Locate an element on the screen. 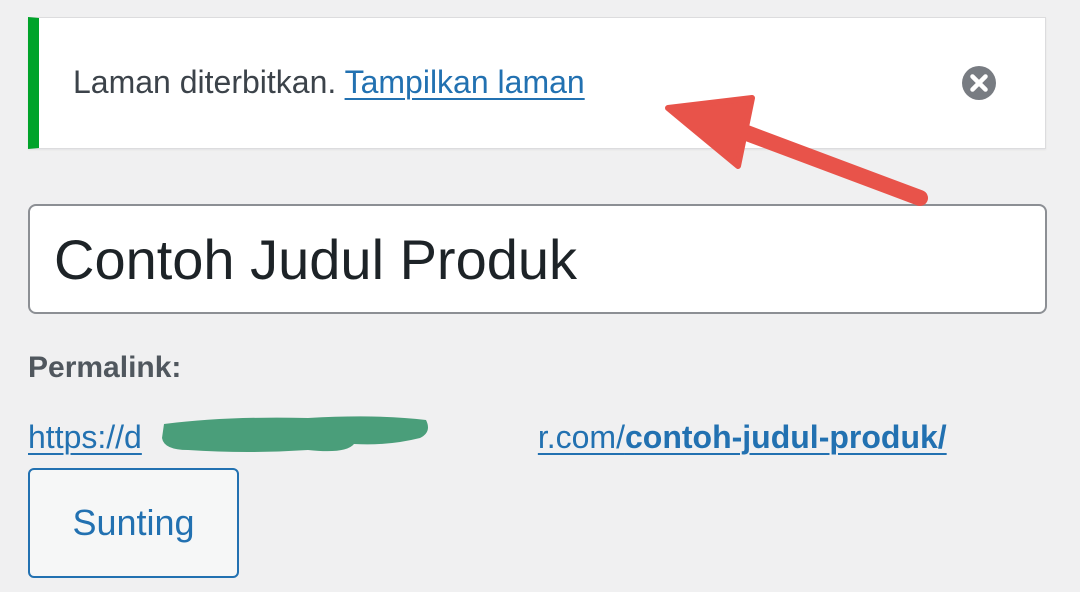 Image resolution: width=1080 pixels, height=592 pixels. dismiss-notice-button is located at coordinates (979, 83).